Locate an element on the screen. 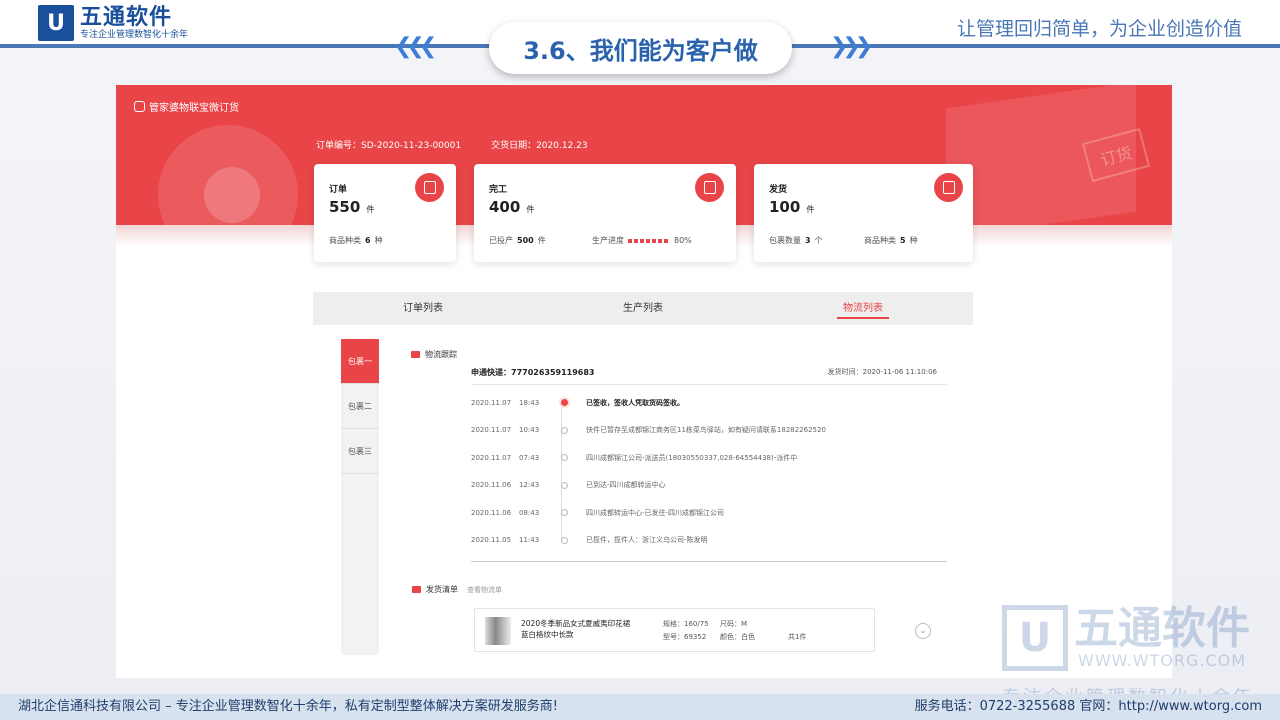 This screenshot has width=1280, height=720. card-sub: 已投产 500 件 is located at coordinates (517, 240).